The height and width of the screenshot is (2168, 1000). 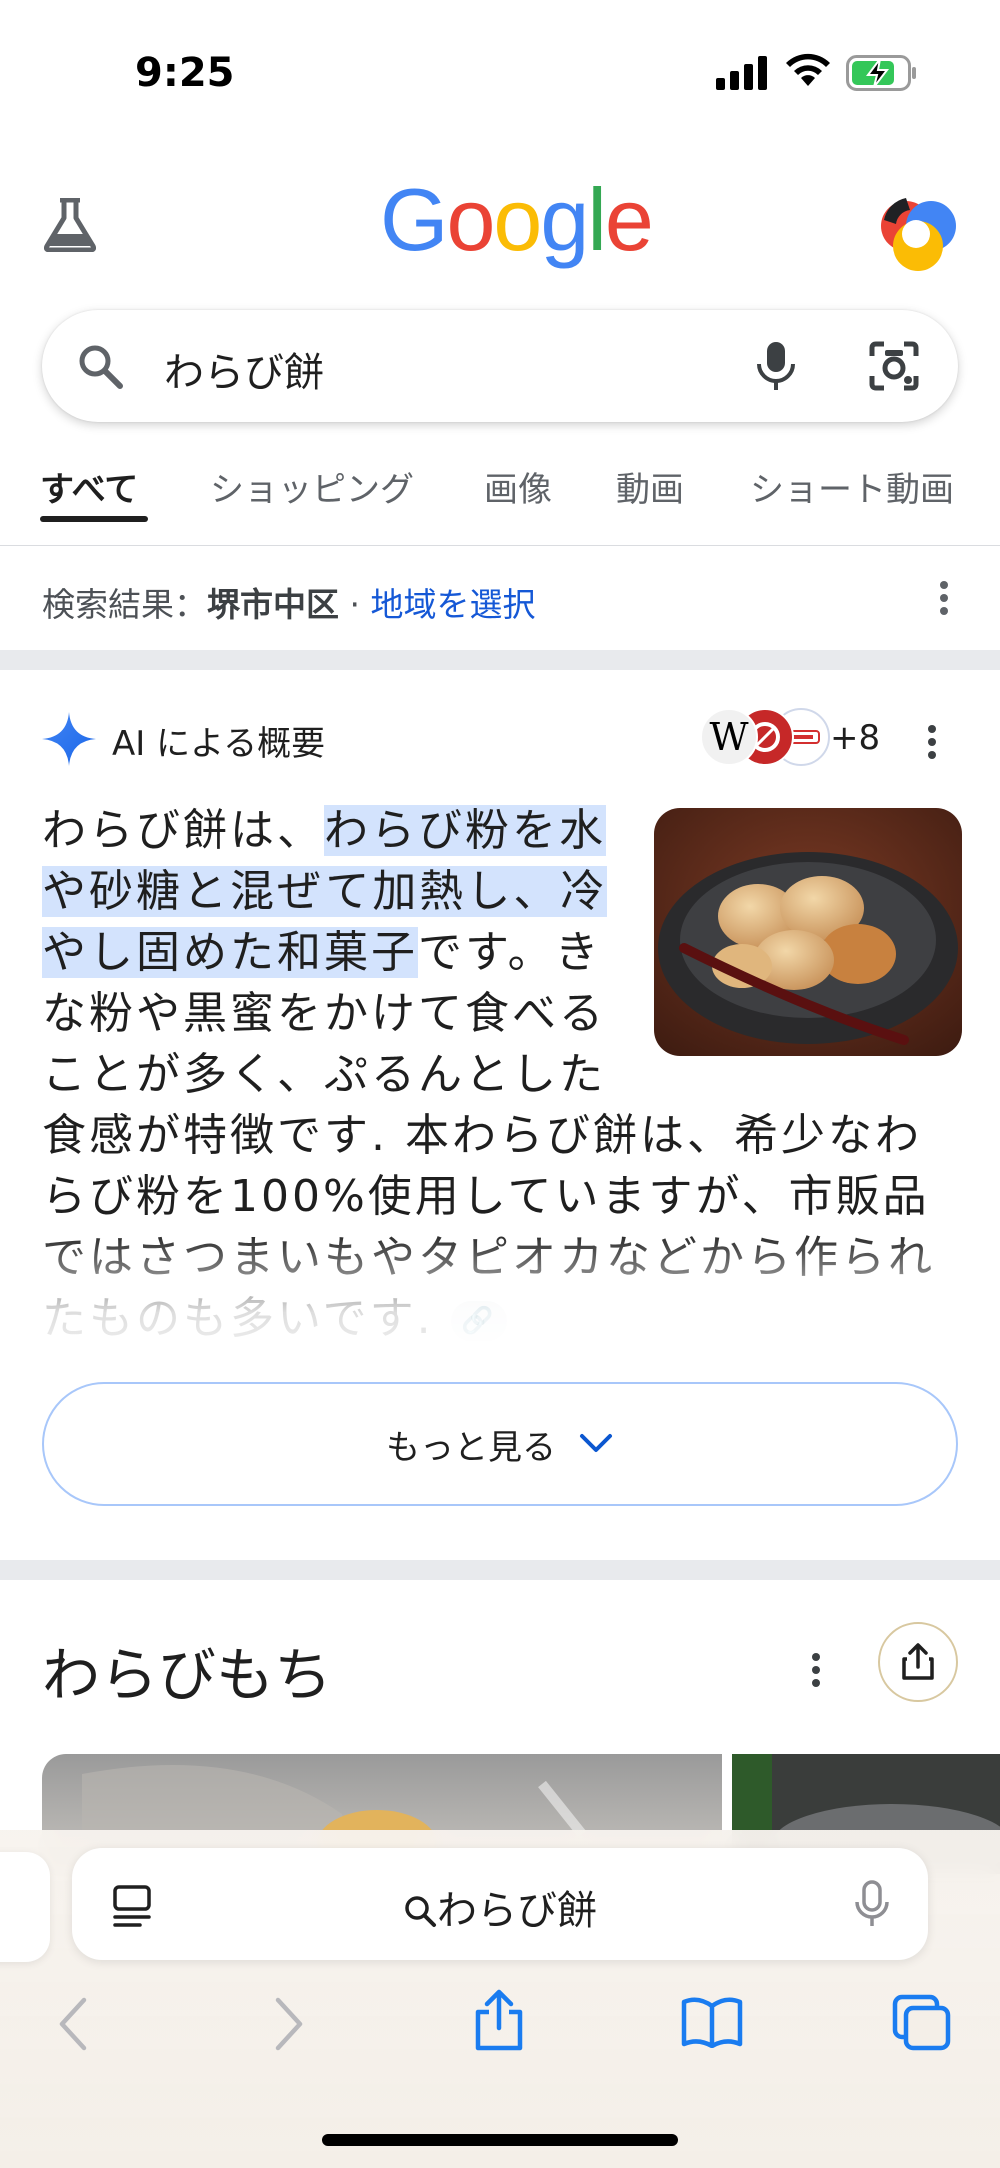 What do you see at coordinates (219, 744) in the screenshot?
I see `ai-overview-title: AI による概要` at bounding box center [219, 744].